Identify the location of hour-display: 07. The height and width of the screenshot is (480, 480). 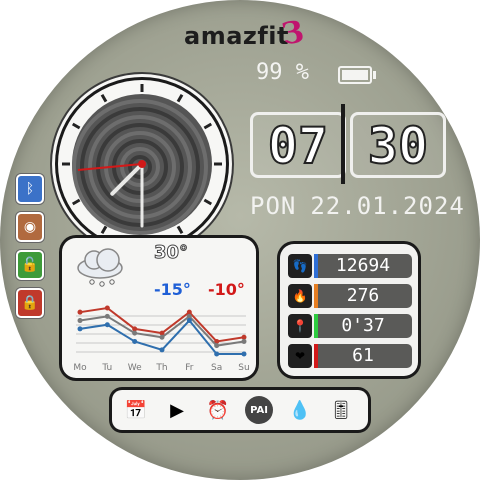
(298, 145).